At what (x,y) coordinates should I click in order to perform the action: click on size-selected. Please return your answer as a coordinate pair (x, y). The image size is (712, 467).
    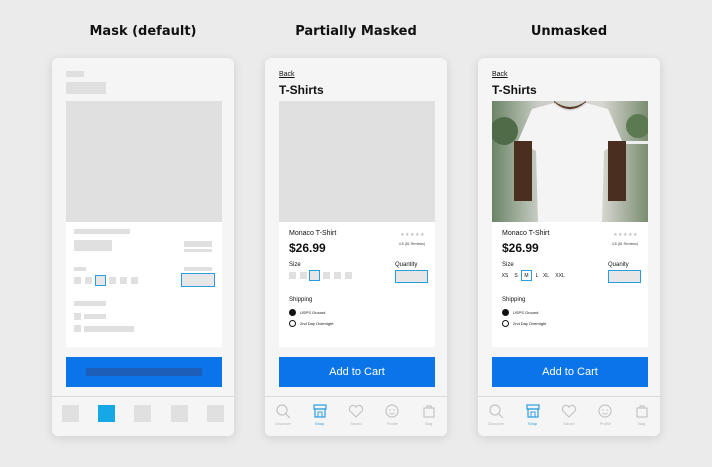
    Looking at the image, I should click on (314, 275).